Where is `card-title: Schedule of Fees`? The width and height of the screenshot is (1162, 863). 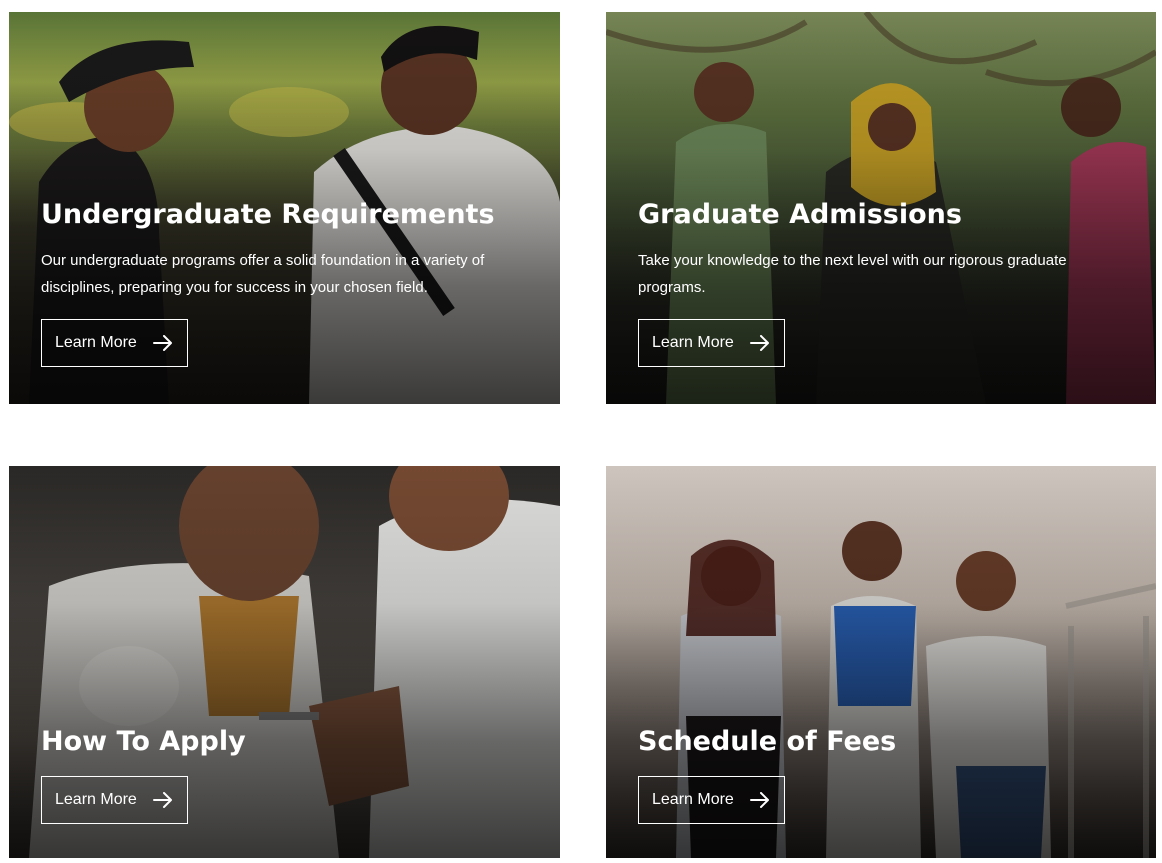 card-title: Schedule of Fees is located at coordinates (767, 741).